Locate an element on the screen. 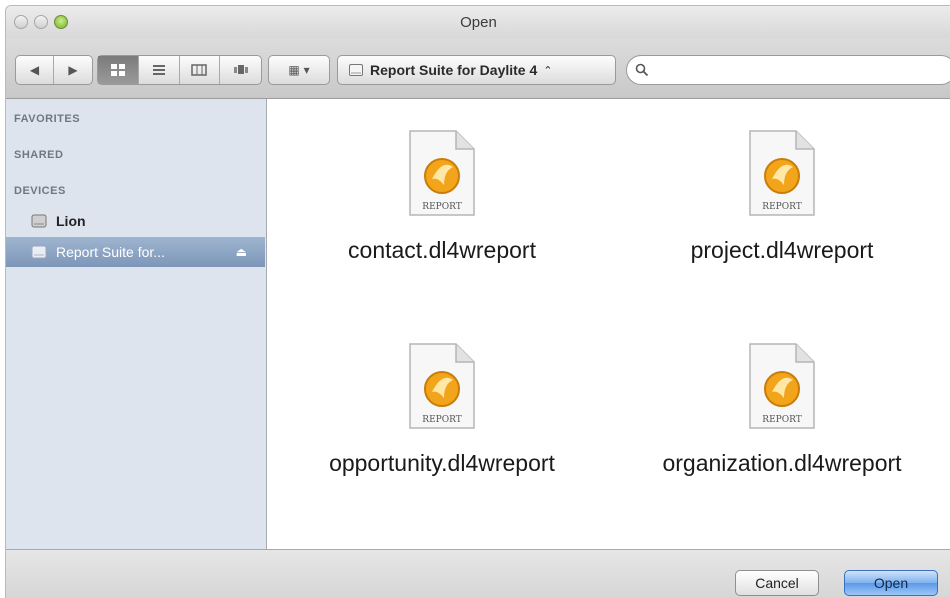 Image resolution: width=950 pixels, height=598 pixels. title-bar: Open is located at coordinates (478, 22).